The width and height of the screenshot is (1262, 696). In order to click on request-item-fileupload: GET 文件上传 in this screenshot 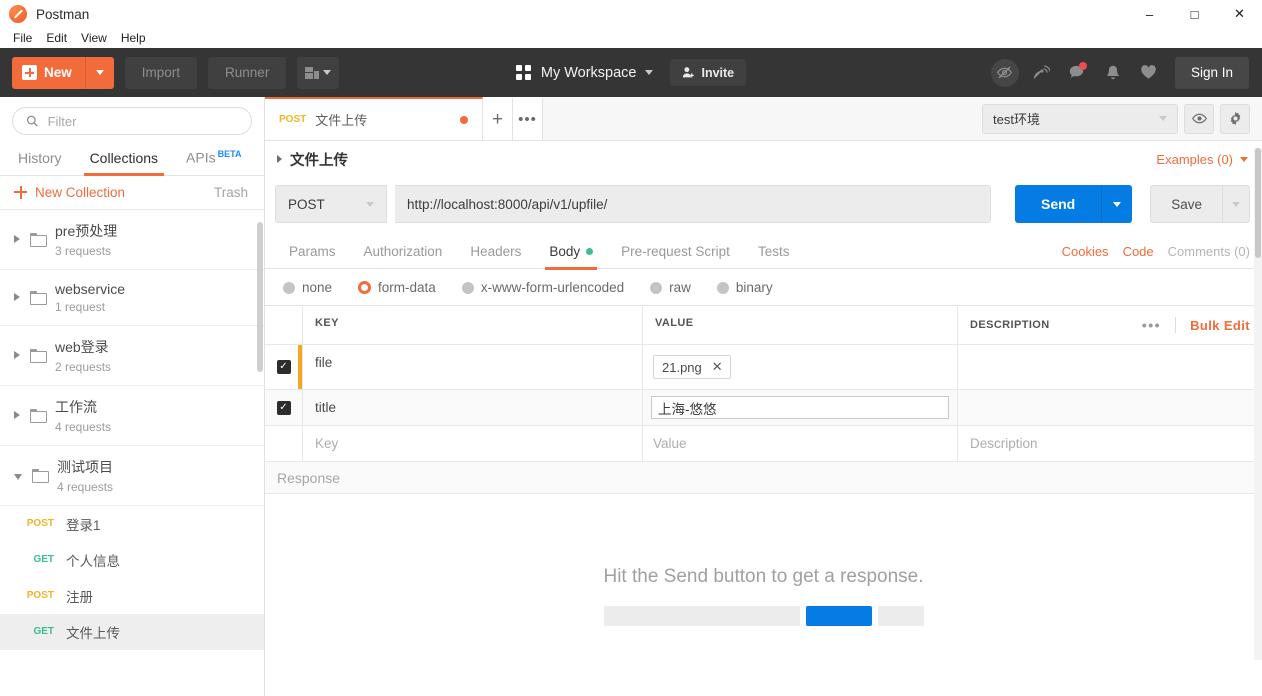, I will do `click(132, 631)`.